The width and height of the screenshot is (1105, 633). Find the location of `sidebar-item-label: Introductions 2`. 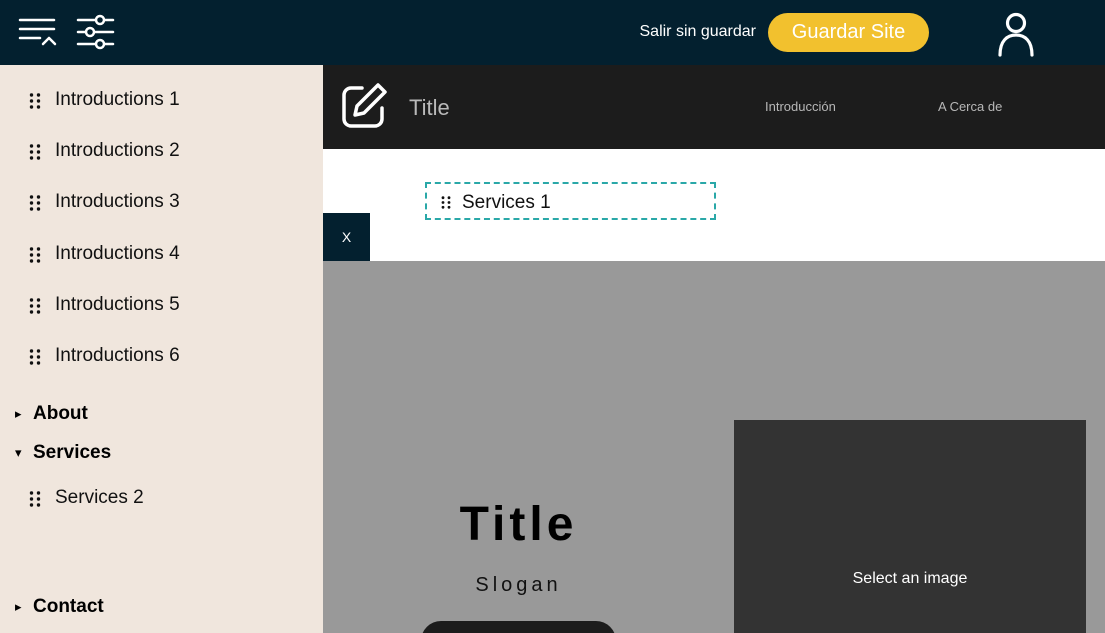

sidebar-item-label: Introductions 2 is located at coordinates (117, 150).